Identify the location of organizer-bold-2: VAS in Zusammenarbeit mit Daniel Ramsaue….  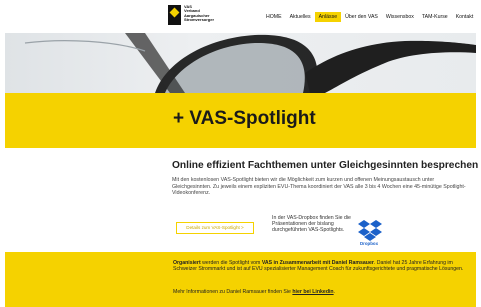
(317, 263).